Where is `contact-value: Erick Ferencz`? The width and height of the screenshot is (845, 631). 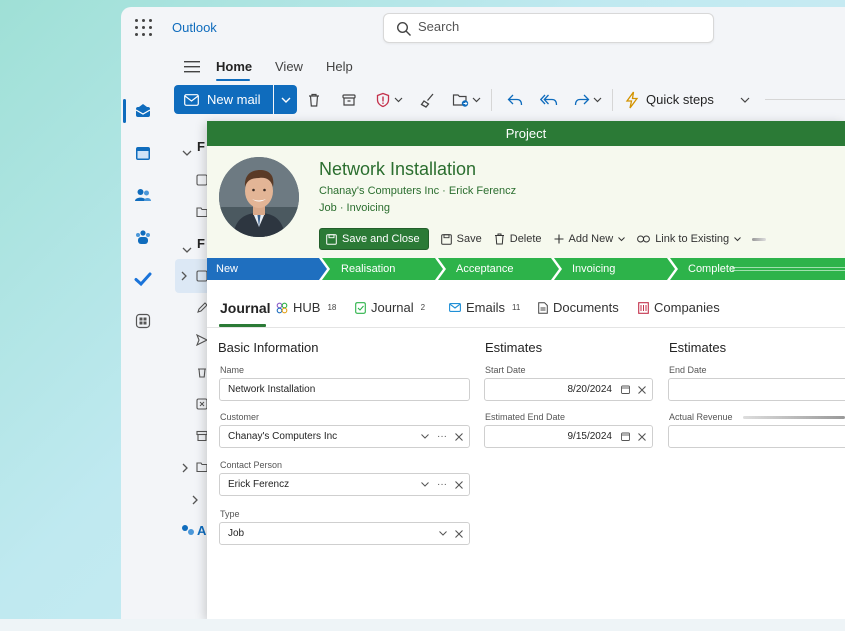
contact-value: Erick Ferencz is located at coordinates (259, 484).